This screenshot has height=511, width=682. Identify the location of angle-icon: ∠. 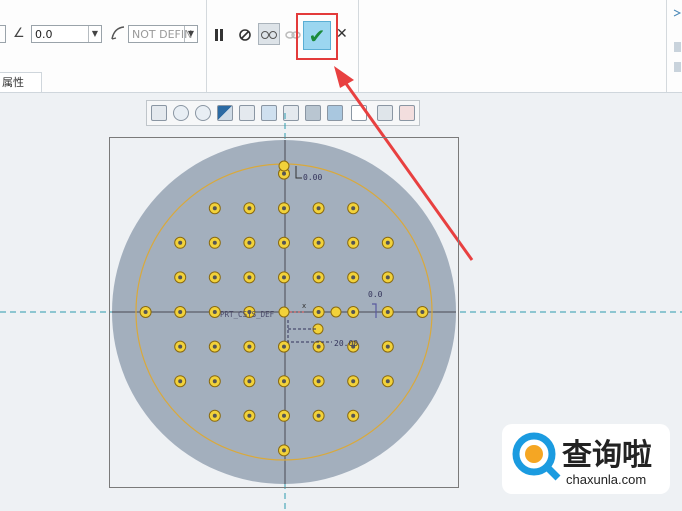
(19, 33).